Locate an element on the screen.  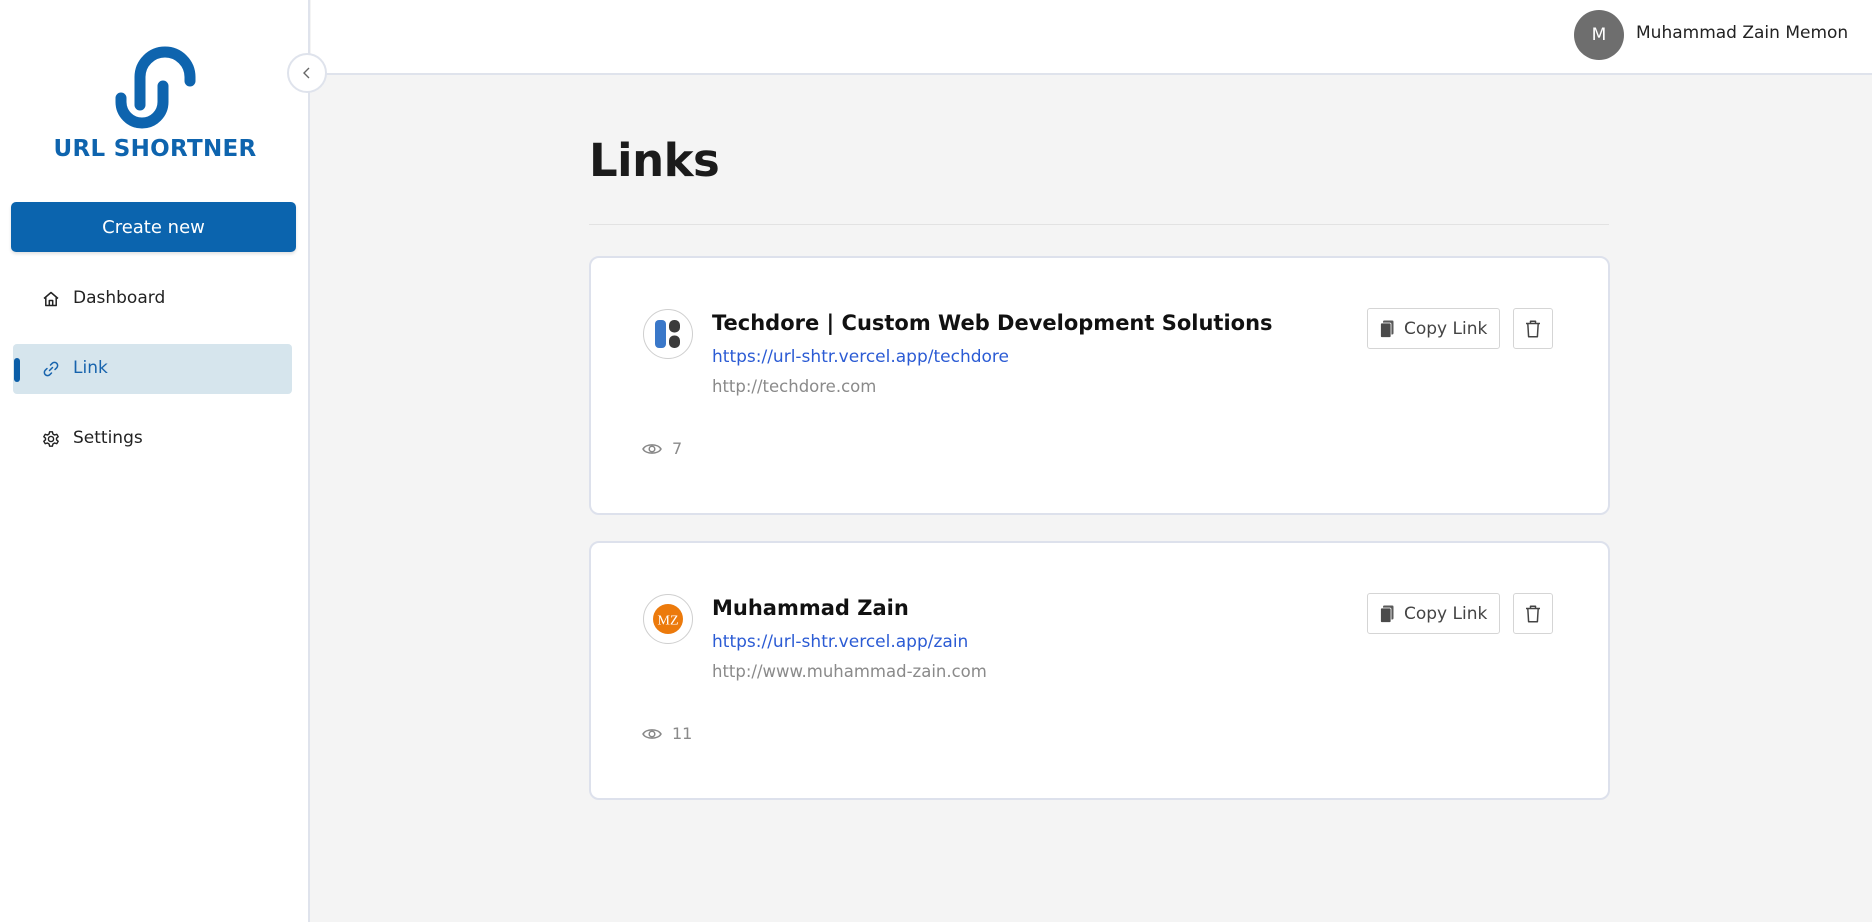
favicon is located at coordinates (668, 334).